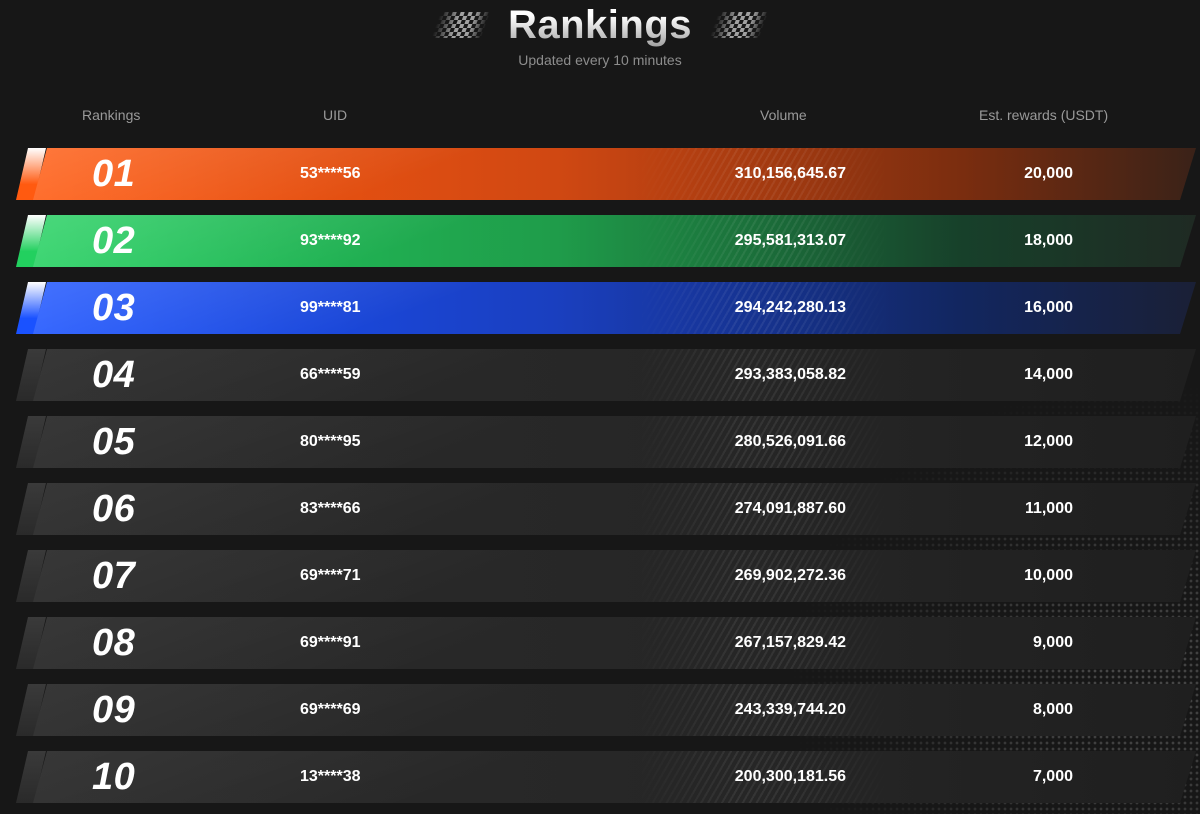 Image resolution: width=1200 pixels, height=814 pixels. I want to click on reward-cell: 18,000, so click(1048, 240).